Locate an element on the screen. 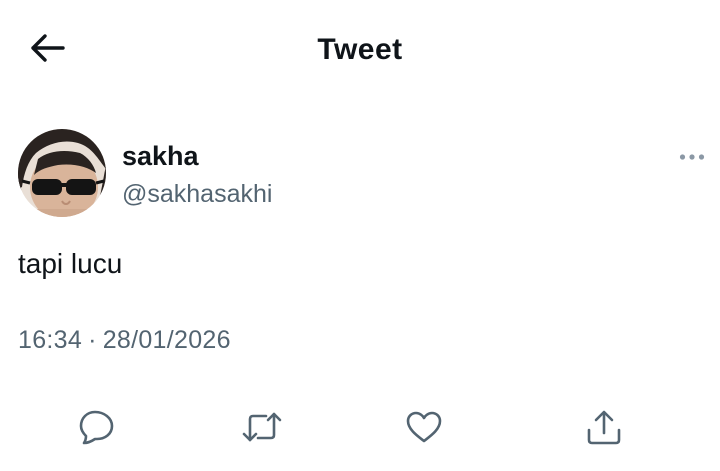 The height and width of the screenshot is (471, 720). heart-icon is located at coordinates (424, 427).